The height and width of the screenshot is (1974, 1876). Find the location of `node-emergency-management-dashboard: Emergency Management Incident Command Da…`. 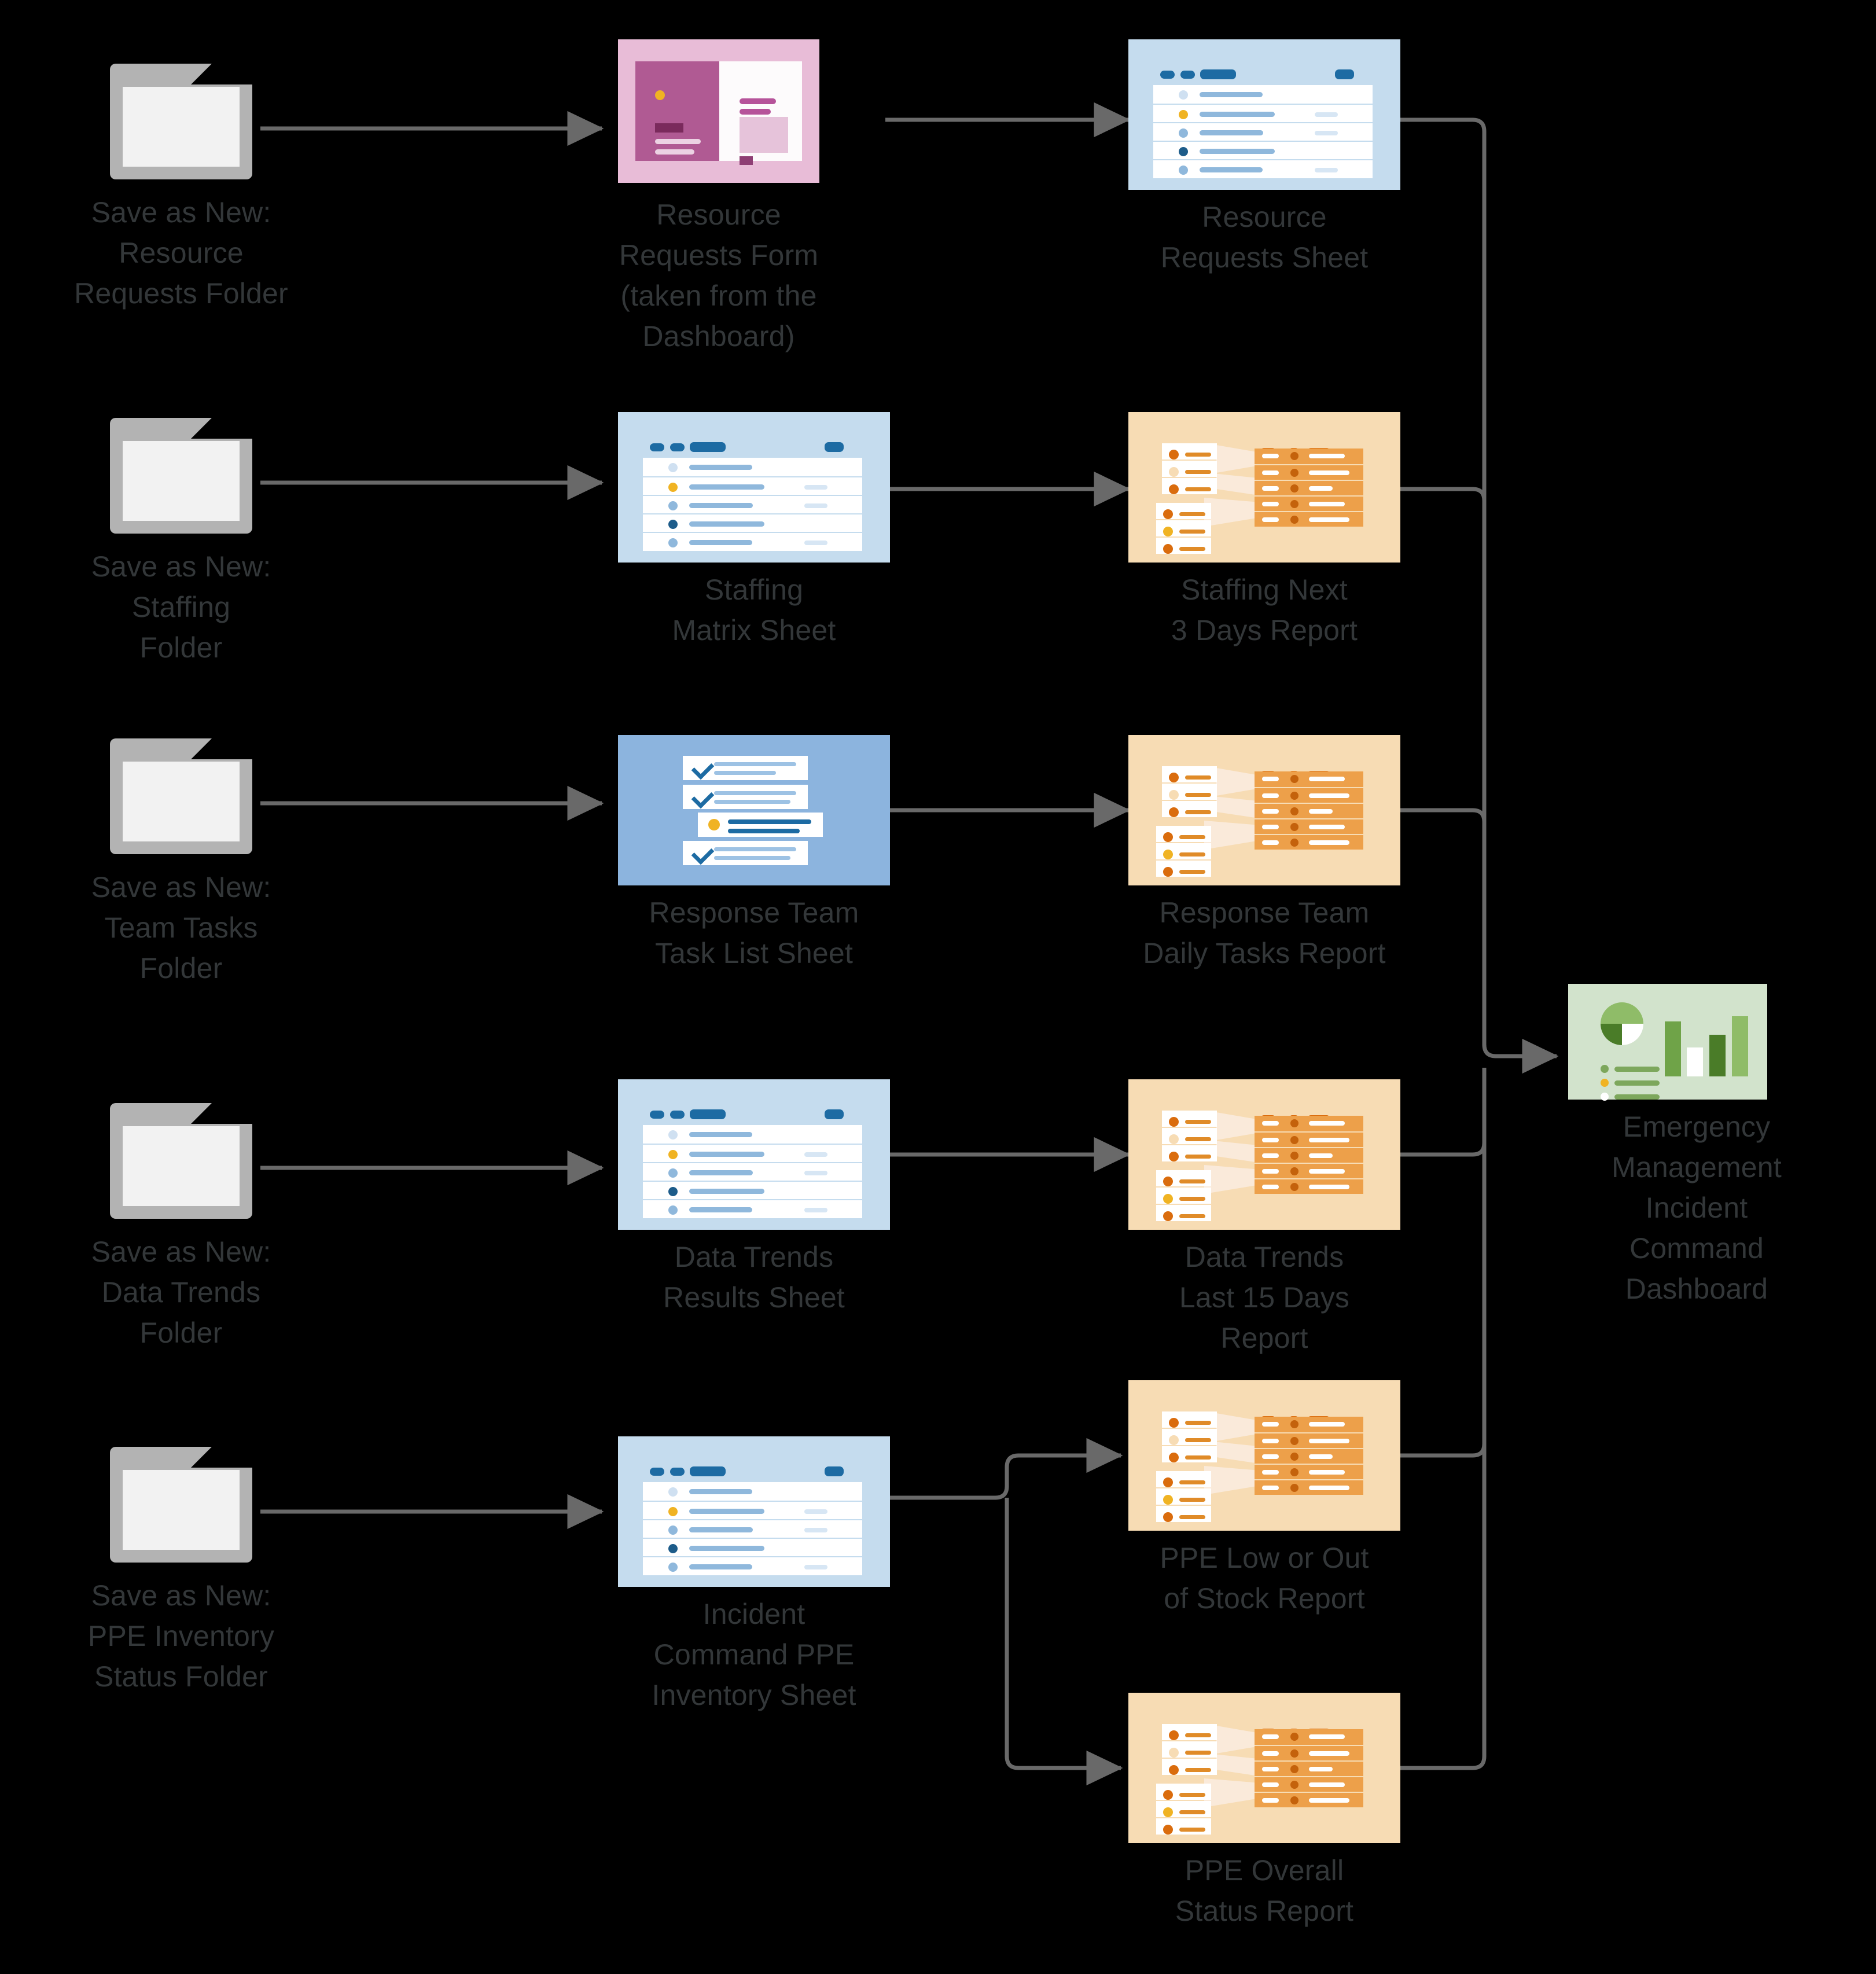

node-emergency-management-dashboard: Emergency Management Incident Command Da… is located at coordinates (1696, 1145).